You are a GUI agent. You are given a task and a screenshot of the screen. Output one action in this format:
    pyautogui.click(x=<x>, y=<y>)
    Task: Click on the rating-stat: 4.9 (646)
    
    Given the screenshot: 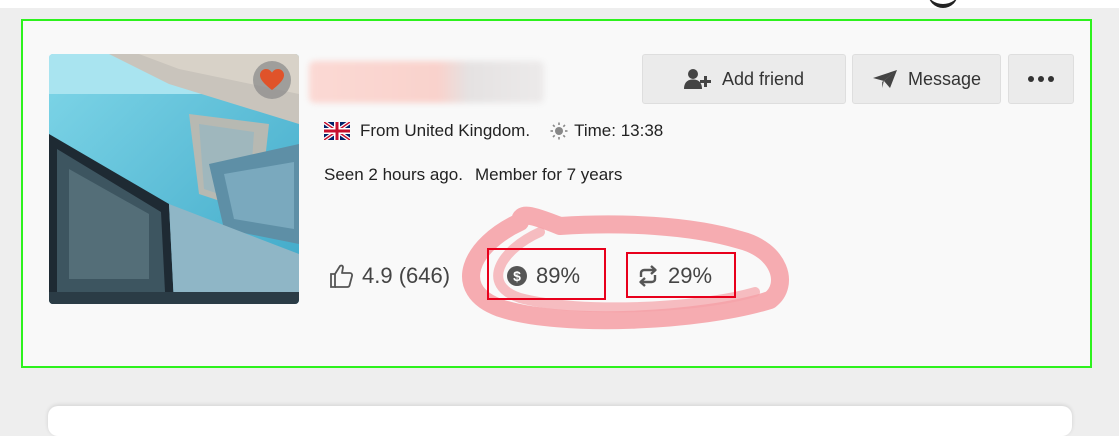 What is the action you would take?
    pyautogui.click(x=389, y=276)
    